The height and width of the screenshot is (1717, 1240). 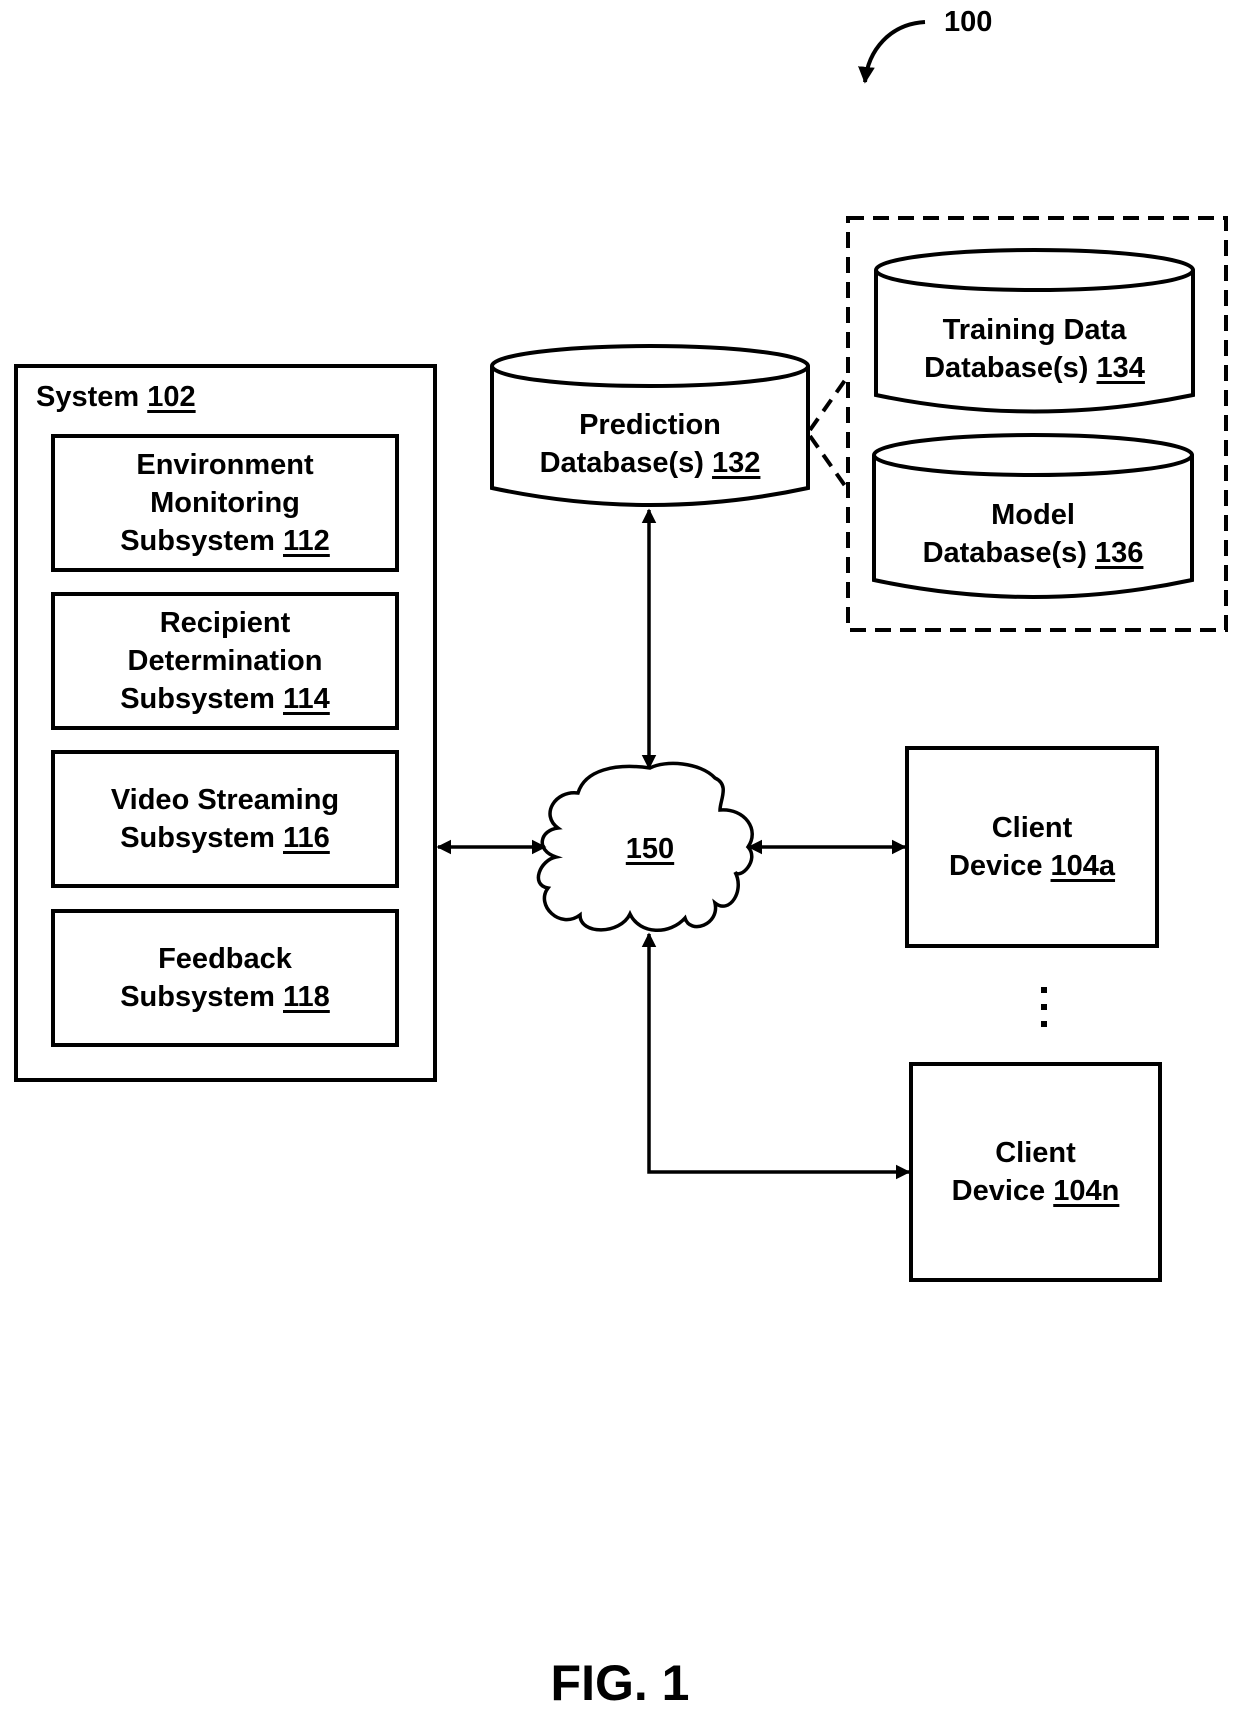 I want to click on training-data-database-label: Training Data Database(s) 134, so click(x=1034, y=349).